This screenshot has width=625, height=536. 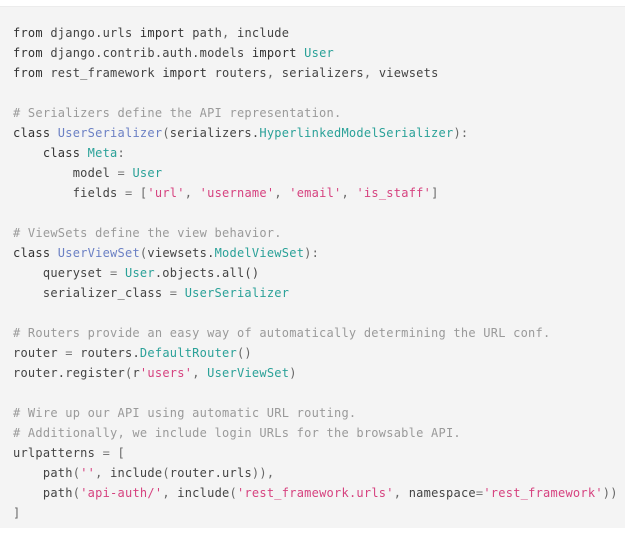 I want to click on code-line: path('', include(router.urls)),, so click(x=319, y=473).